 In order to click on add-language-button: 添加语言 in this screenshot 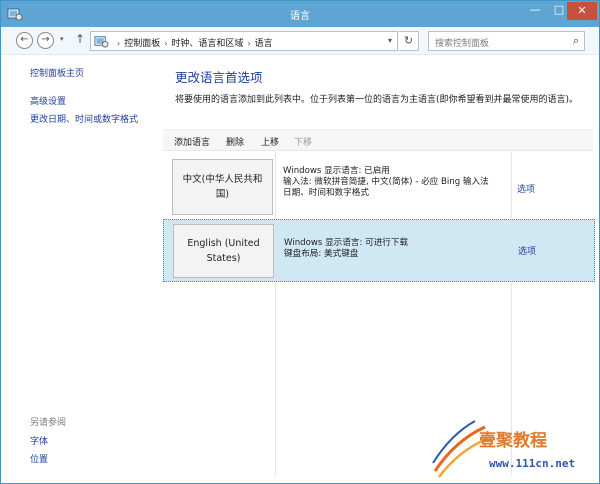, I will do `click(192, 141)`.